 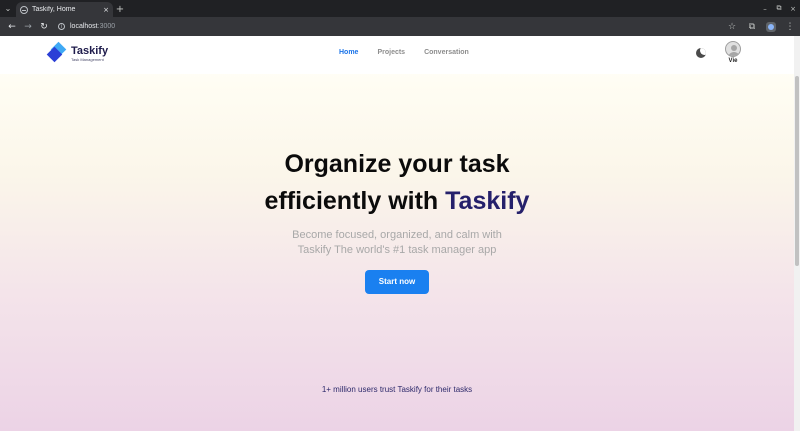 I want to click on theme-toggle-button, so click(x=701, y=53).